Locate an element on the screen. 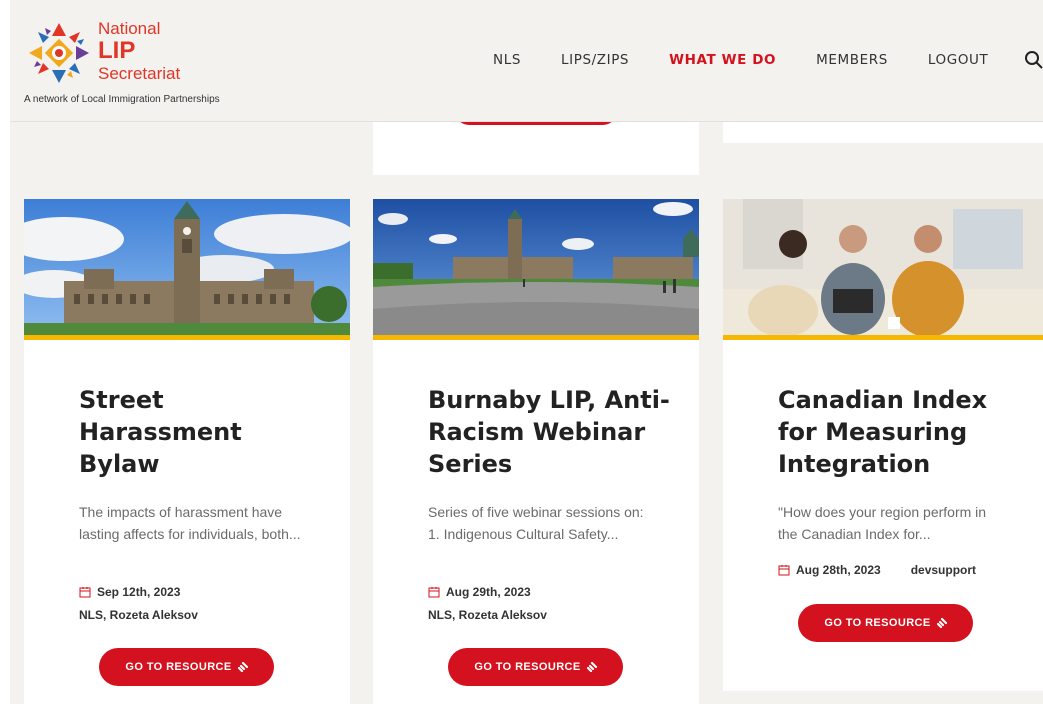  nav-item-lips-zips: LIPS/ZIPS is located at coordinates (595, 60).